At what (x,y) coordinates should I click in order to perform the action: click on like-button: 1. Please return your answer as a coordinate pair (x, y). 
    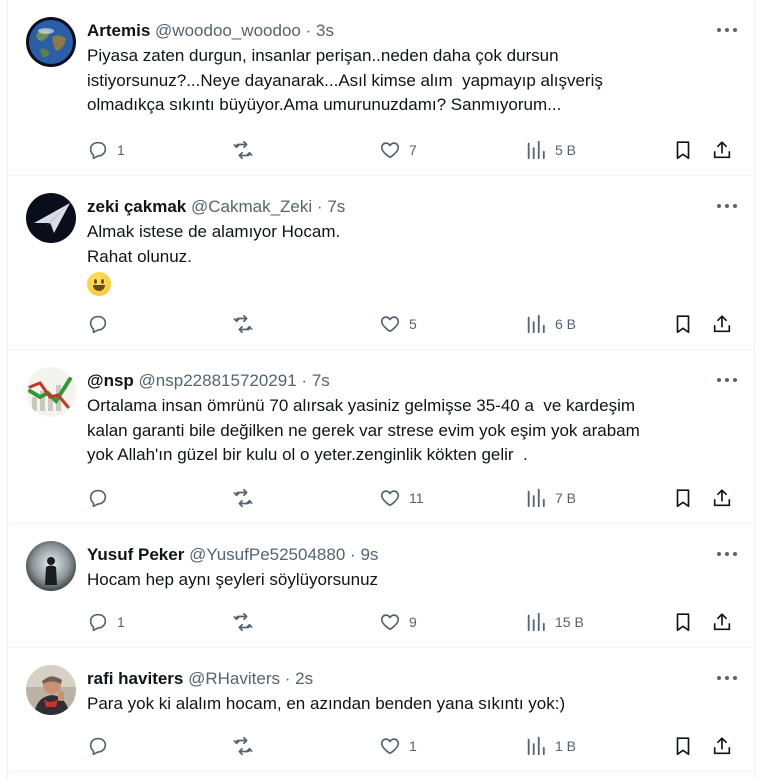
    Looking at the image, I should click on (398, 746).